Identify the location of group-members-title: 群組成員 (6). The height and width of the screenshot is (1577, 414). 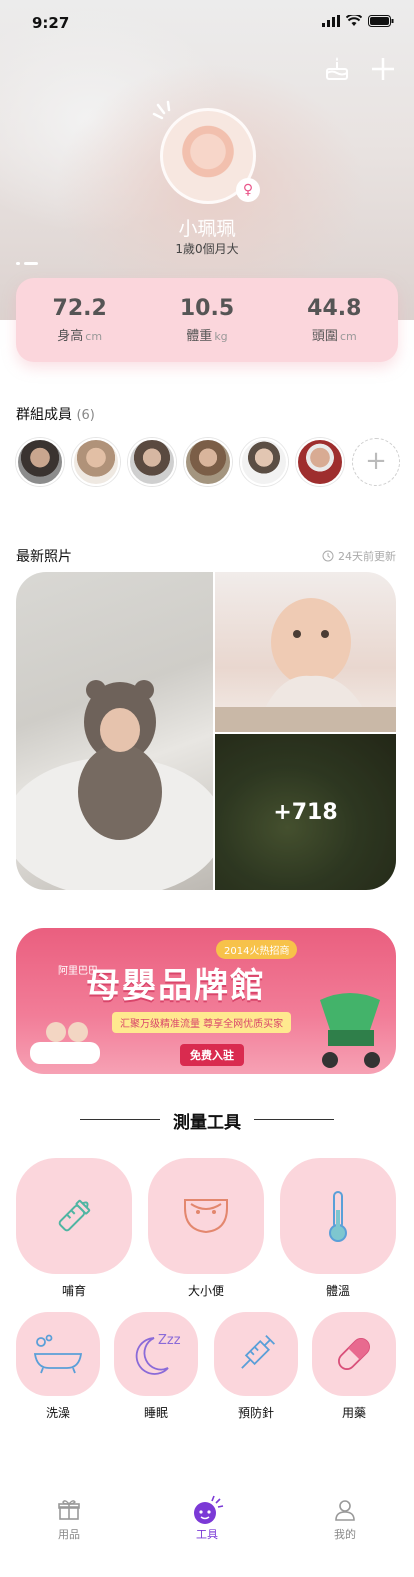
(55, 414).